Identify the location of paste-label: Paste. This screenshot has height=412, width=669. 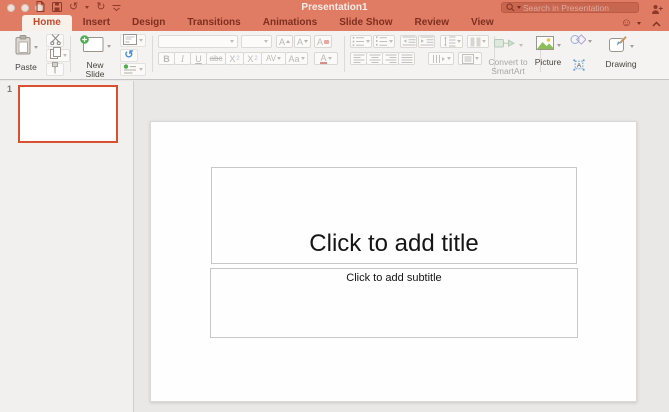
(26, 67).